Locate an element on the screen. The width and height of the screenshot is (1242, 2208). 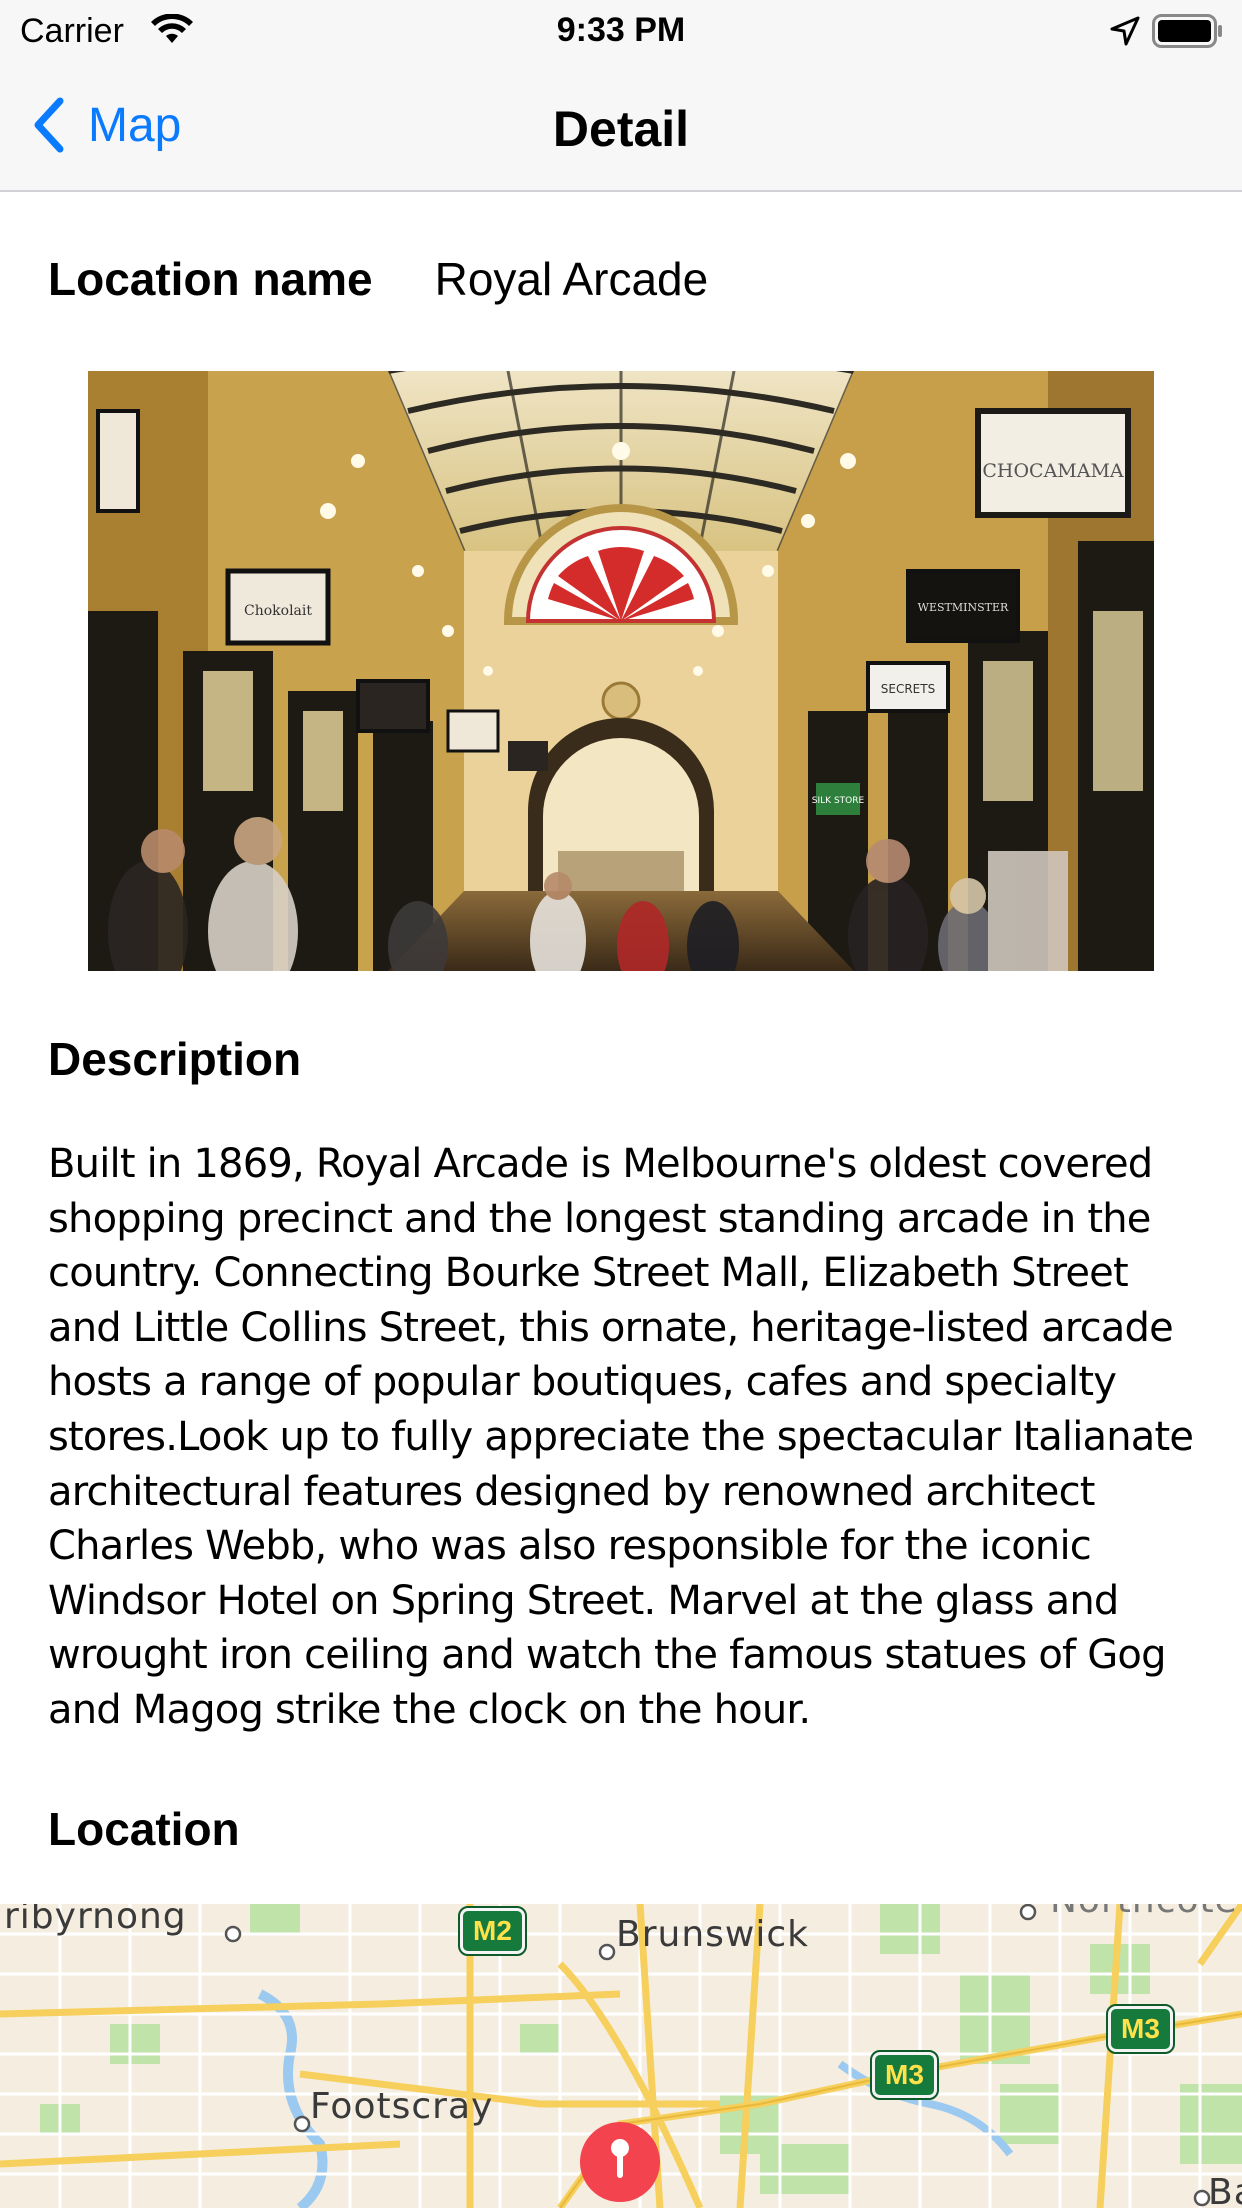
location-name-label: Location name is located at coordinates (210, 279).